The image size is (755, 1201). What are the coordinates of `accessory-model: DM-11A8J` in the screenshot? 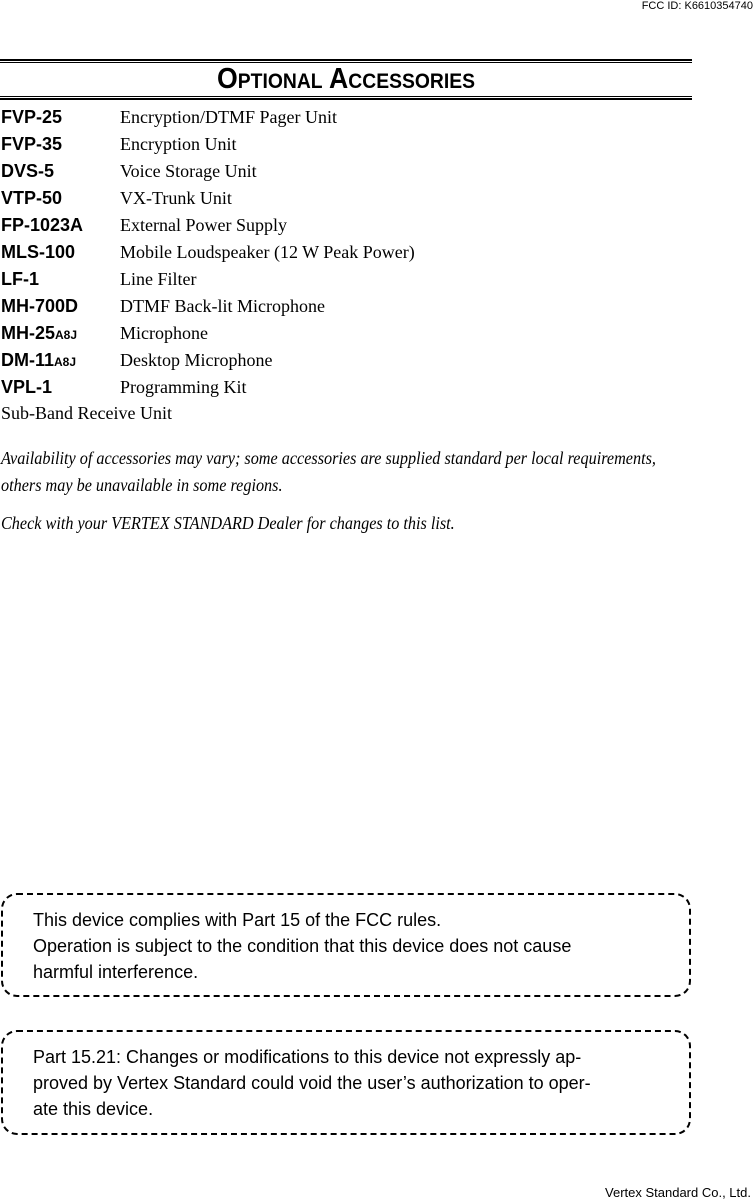 It's located at (39, 360).